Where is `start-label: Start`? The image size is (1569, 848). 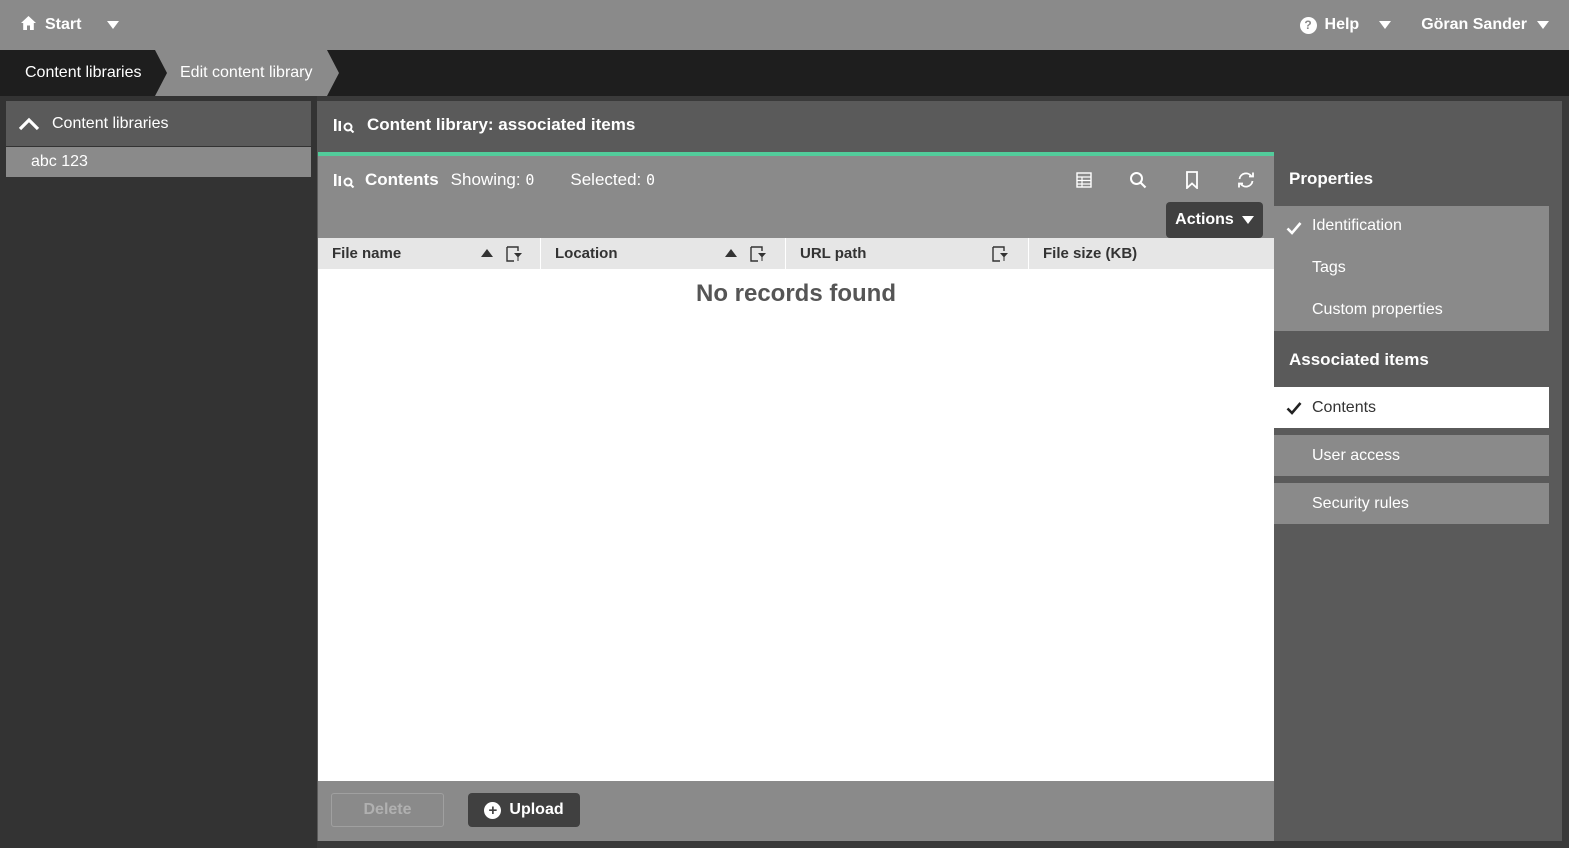
start-label: Start is located at coordinates (63, 24).